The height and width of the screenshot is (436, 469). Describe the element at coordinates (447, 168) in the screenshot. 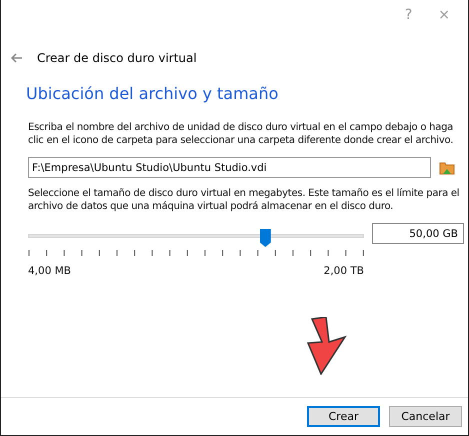

I see `folder-icon` at that location.